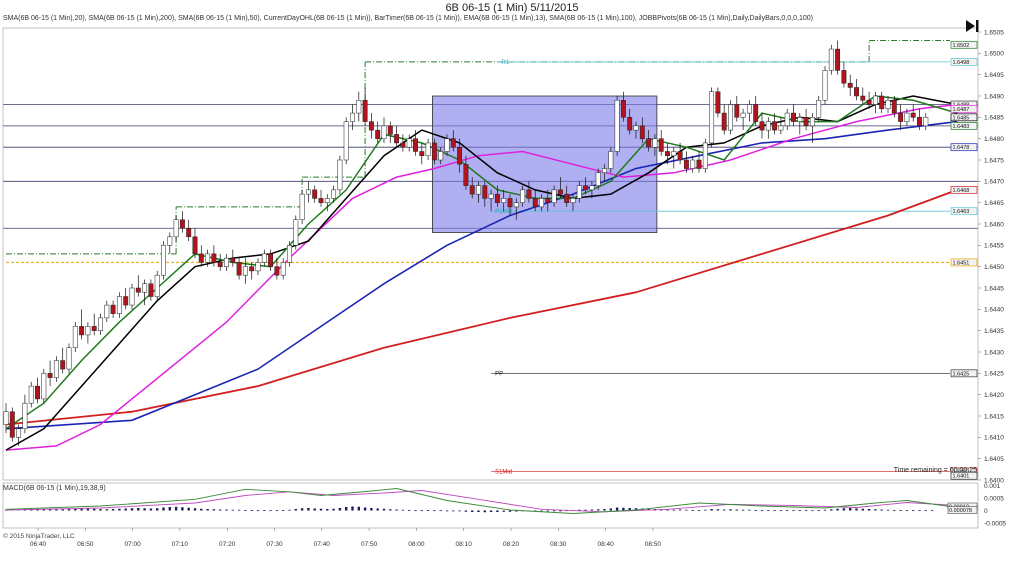 The width and height of the screenshot is (1024, 563). I want to click on time-tick-label: 07:20, so click(227, 544).